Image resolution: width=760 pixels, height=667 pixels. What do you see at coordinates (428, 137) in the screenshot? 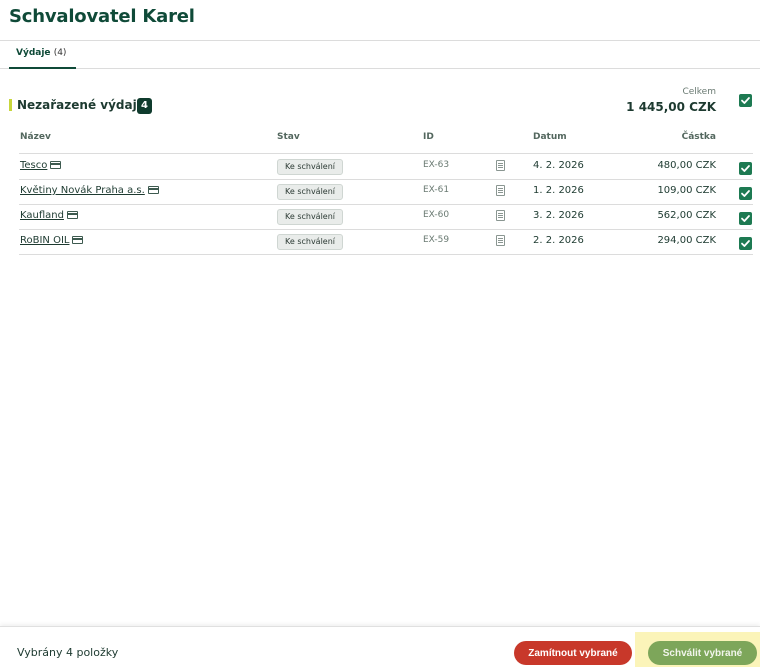
I see `column-header-id: ID` at bounding box center [428, 137].